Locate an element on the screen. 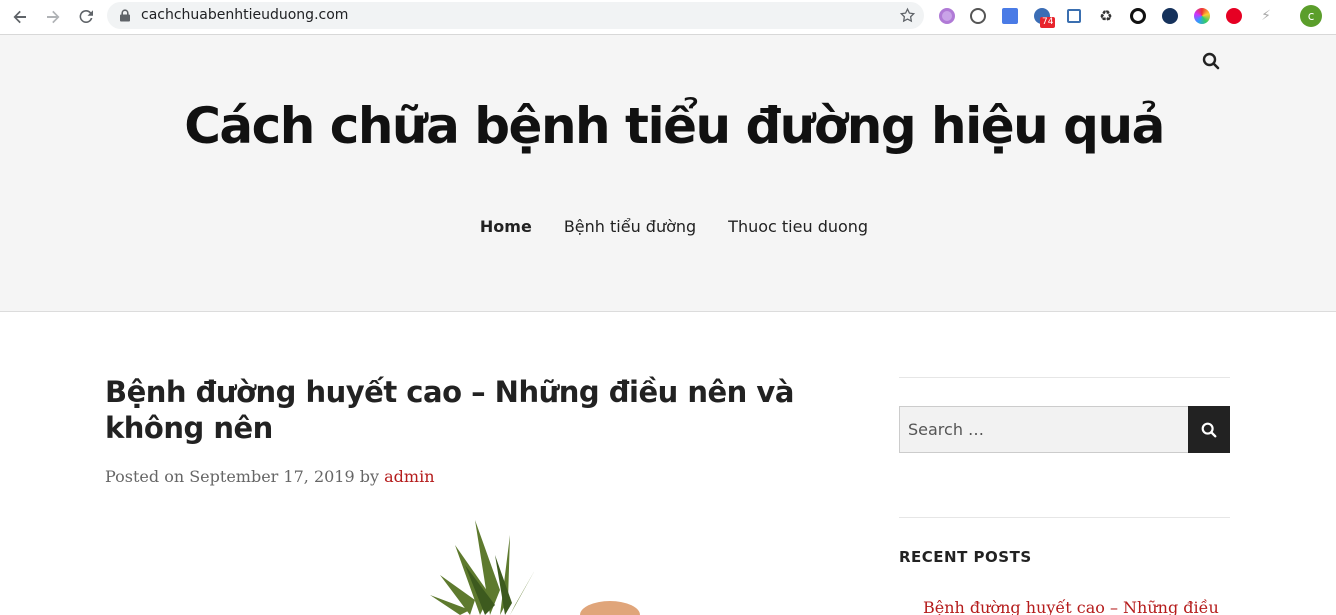  main-navigation: Home Bệnh tiểu đường Thuoc tieu duong is located at coordinates (668, 226).